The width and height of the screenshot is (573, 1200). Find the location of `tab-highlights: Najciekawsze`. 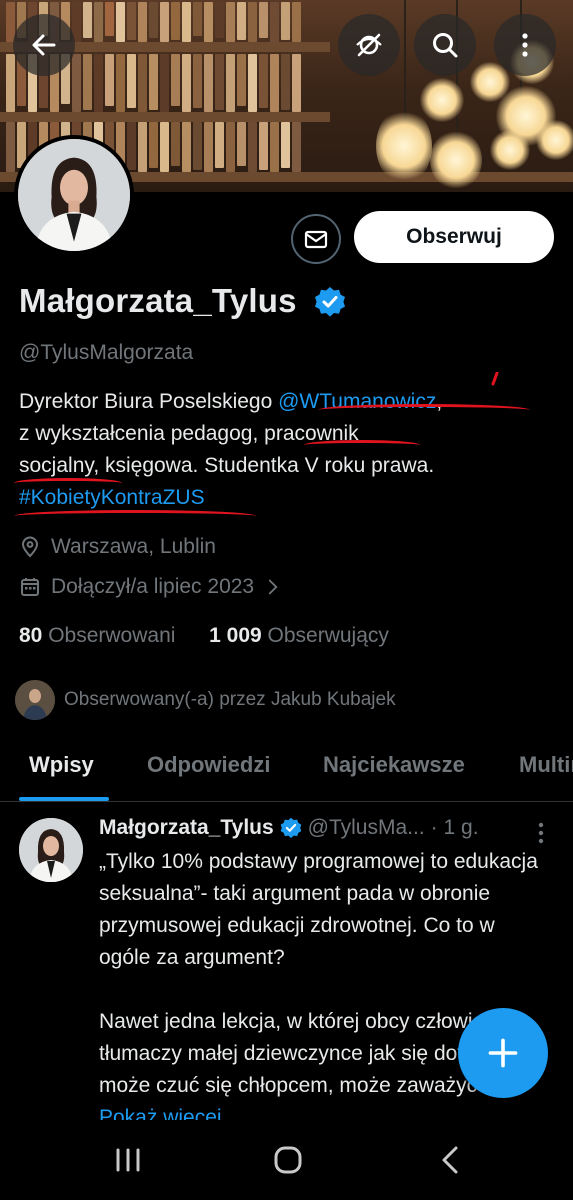

tab-highlights: Najciekawsze is located at coordinates (394, 765).